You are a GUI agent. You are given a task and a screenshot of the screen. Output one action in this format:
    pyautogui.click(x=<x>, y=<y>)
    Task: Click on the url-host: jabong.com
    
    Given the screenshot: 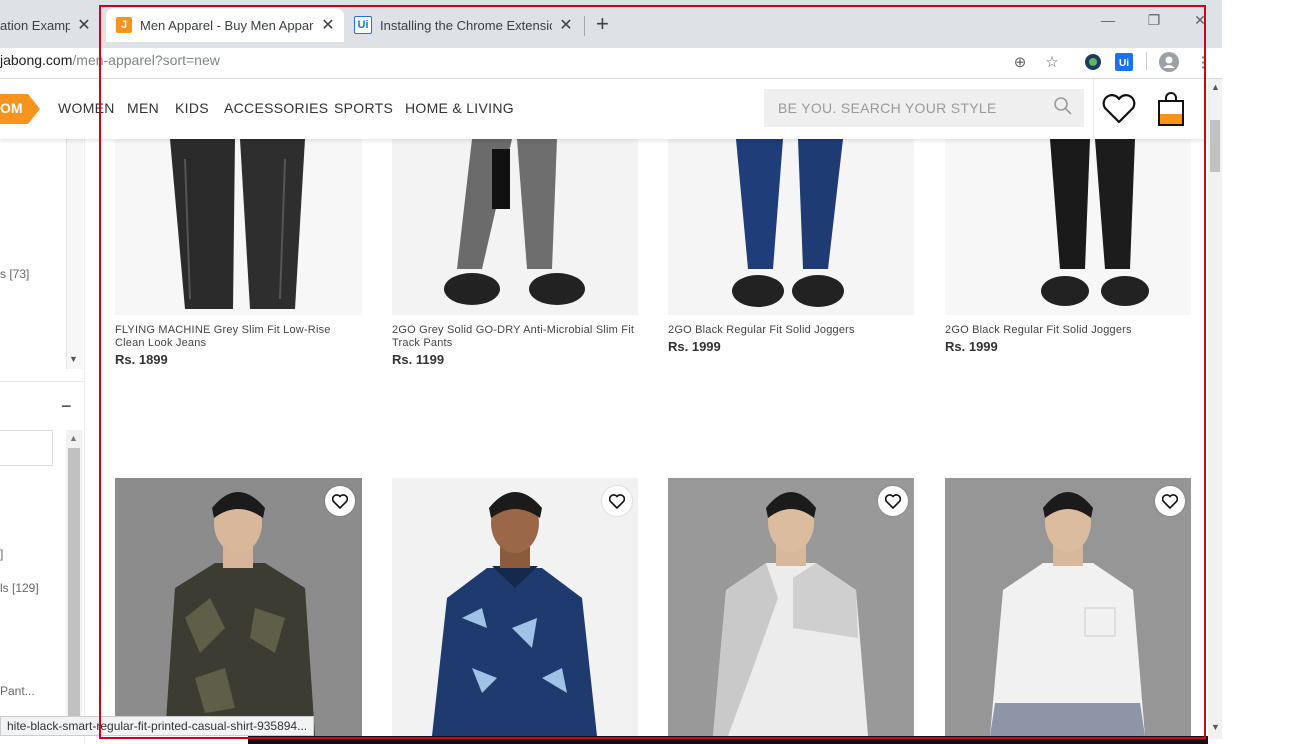 What is the action you would take?
    pyautogui.click(x=36, y=60)
    